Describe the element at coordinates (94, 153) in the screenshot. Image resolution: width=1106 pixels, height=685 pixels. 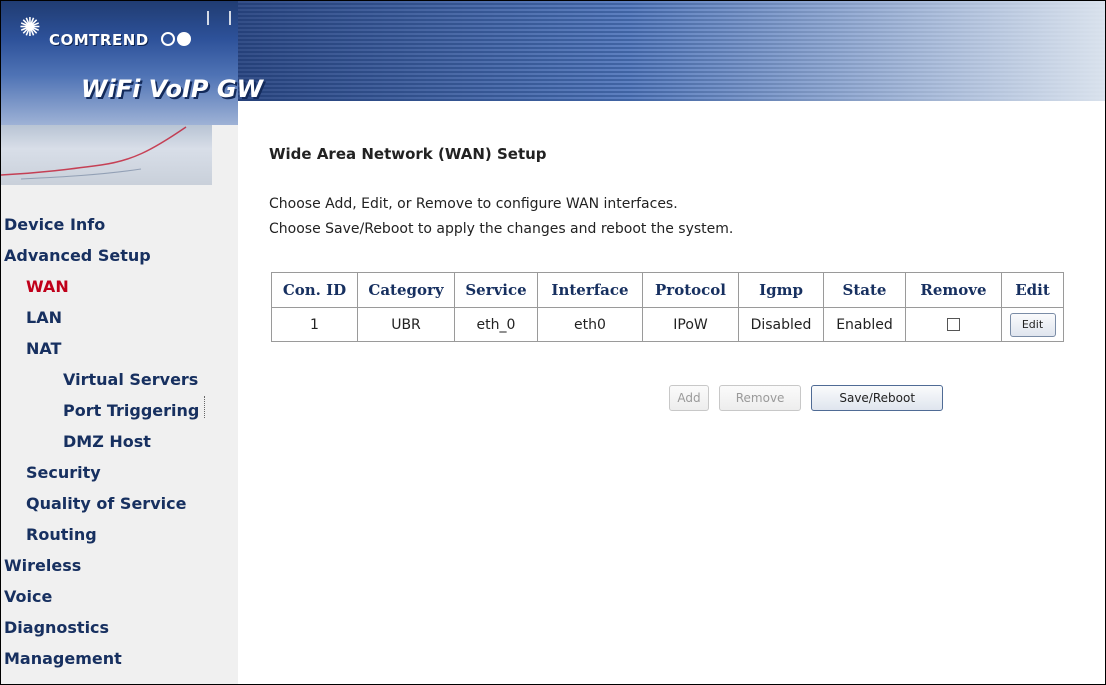
I see `signal-wave-icon` at that location.